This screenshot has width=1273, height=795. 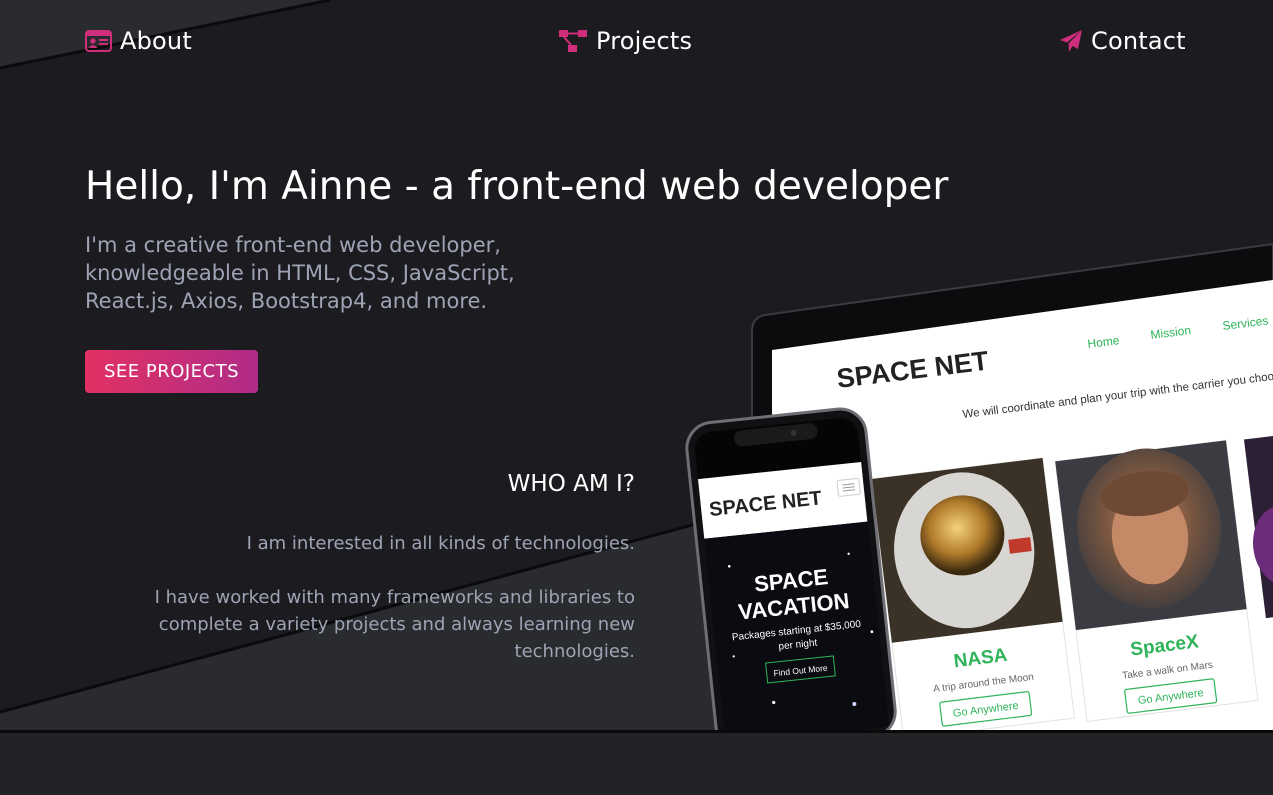 What do you see at coordinates (973, 593) in the screenshot?
I see `laptop-card-nasa: NASA A trip around the Moon Go Anywhere` at bounding box center [973, 593].